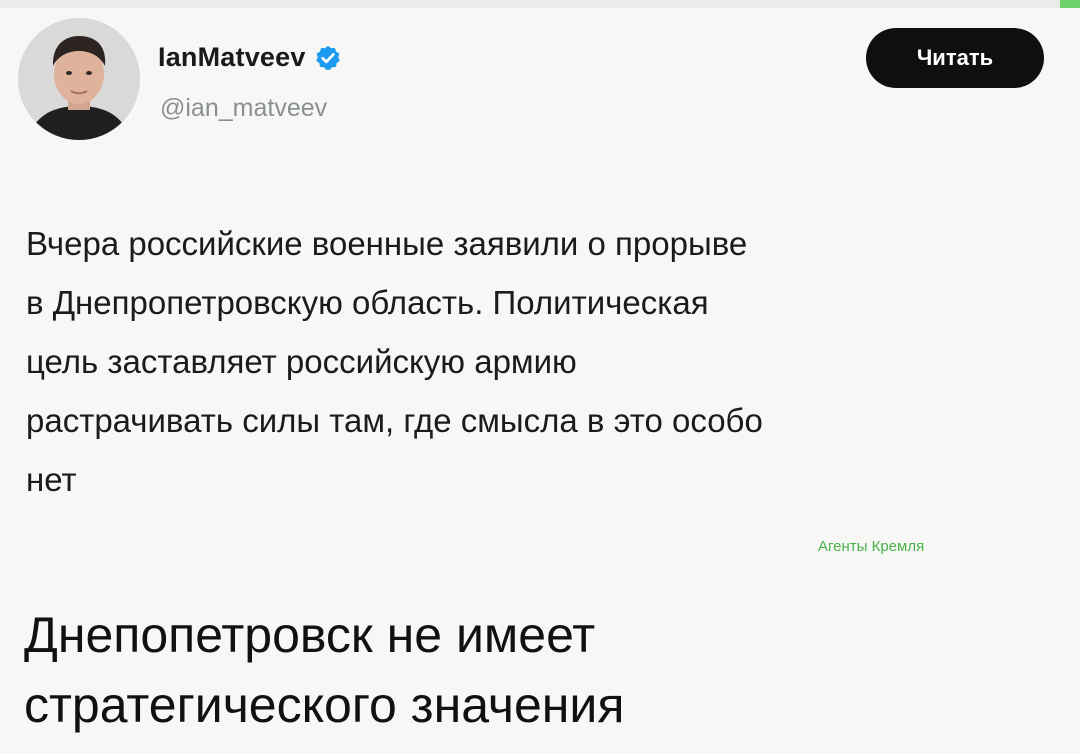  I want to click on avatar, so click(79, 79).